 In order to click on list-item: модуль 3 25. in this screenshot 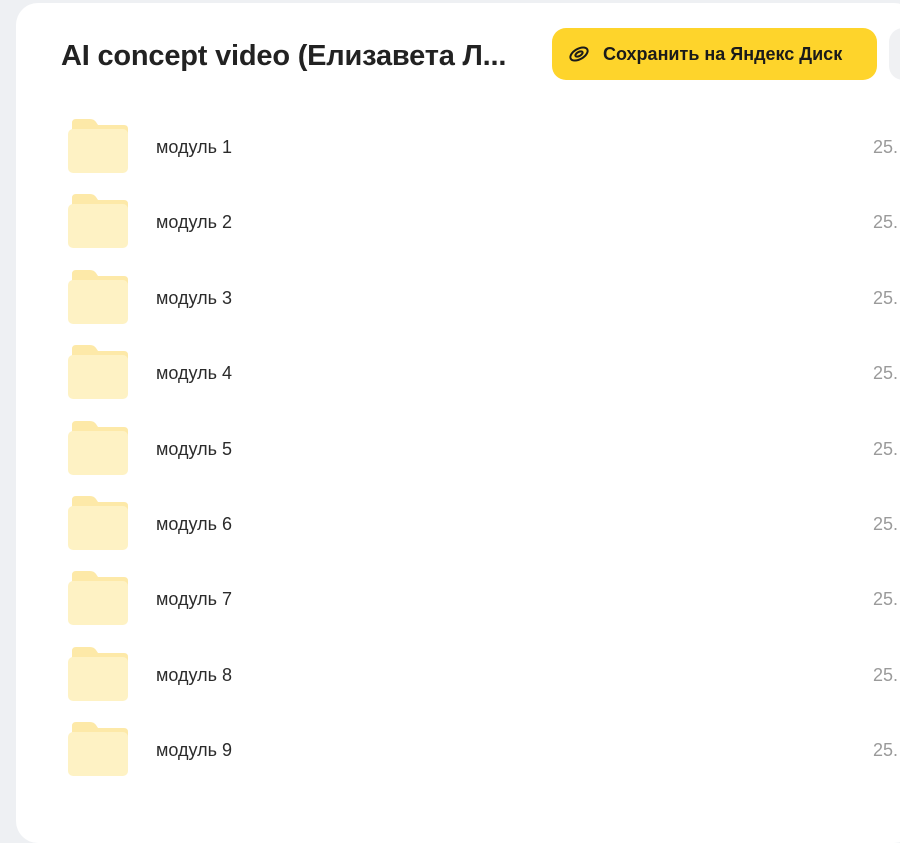, I will do `click(458, 297)`.